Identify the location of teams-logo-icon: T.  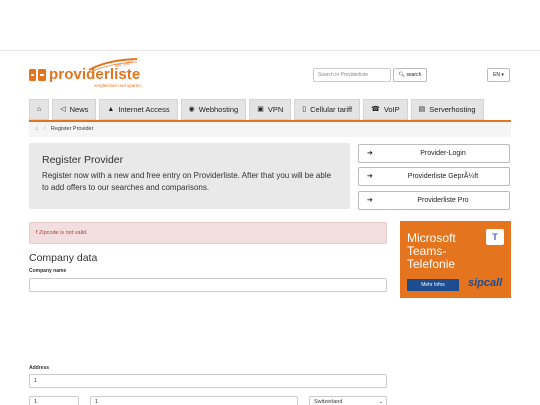
(495, 237).